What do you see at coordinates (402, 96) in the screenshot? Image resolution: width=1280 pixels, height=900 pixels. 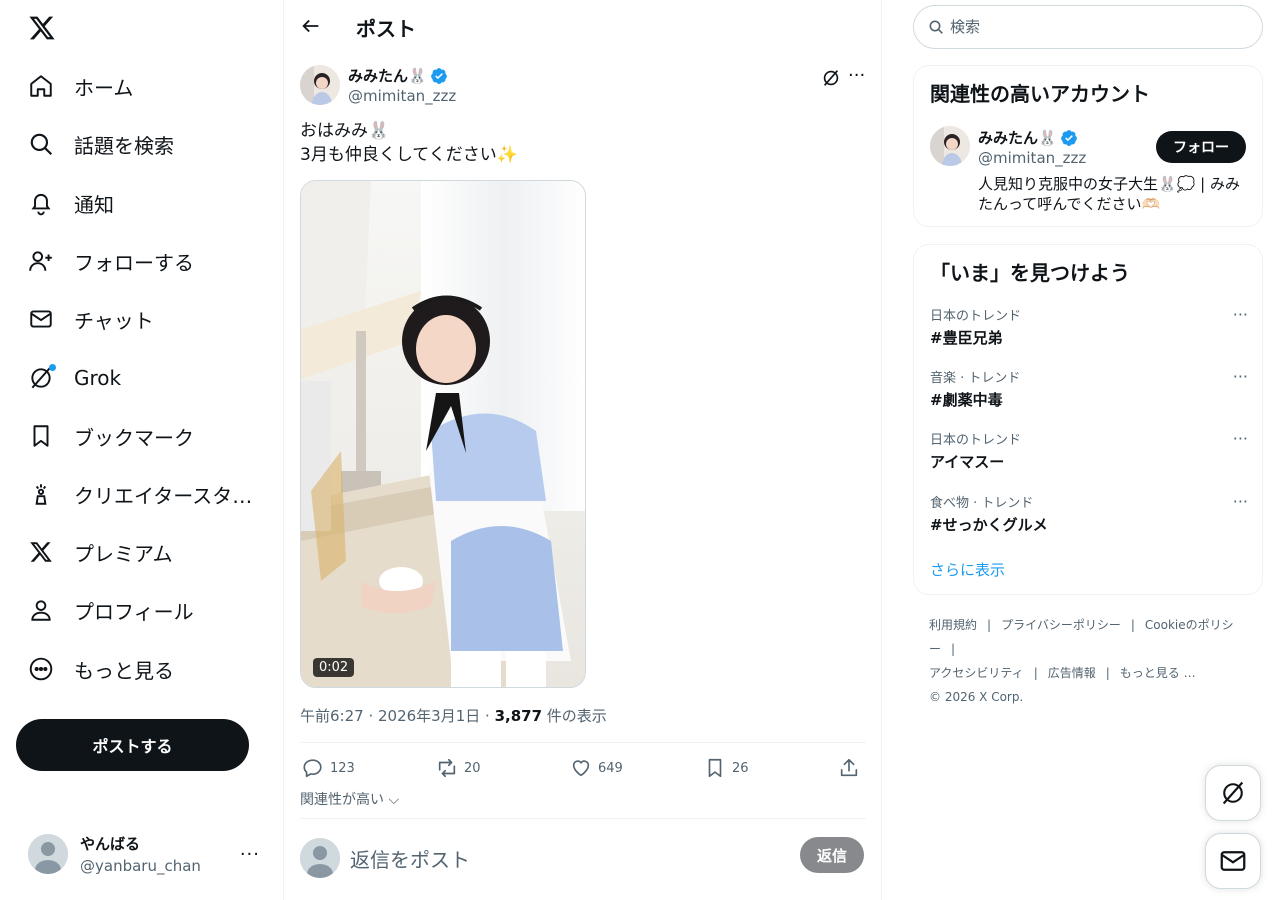 I see `author-handle: @mimitan_zzz` at bounding box center [402, 96].